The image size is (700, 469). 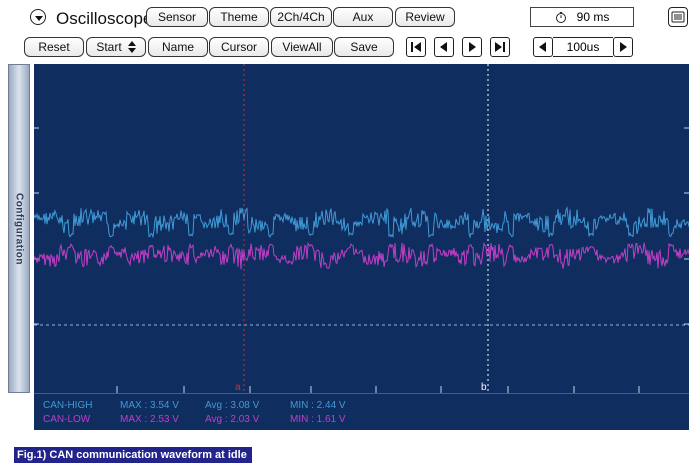 I want to click on channel-mode-button: 2Ch/4Ch, so click(x=301, y=17).